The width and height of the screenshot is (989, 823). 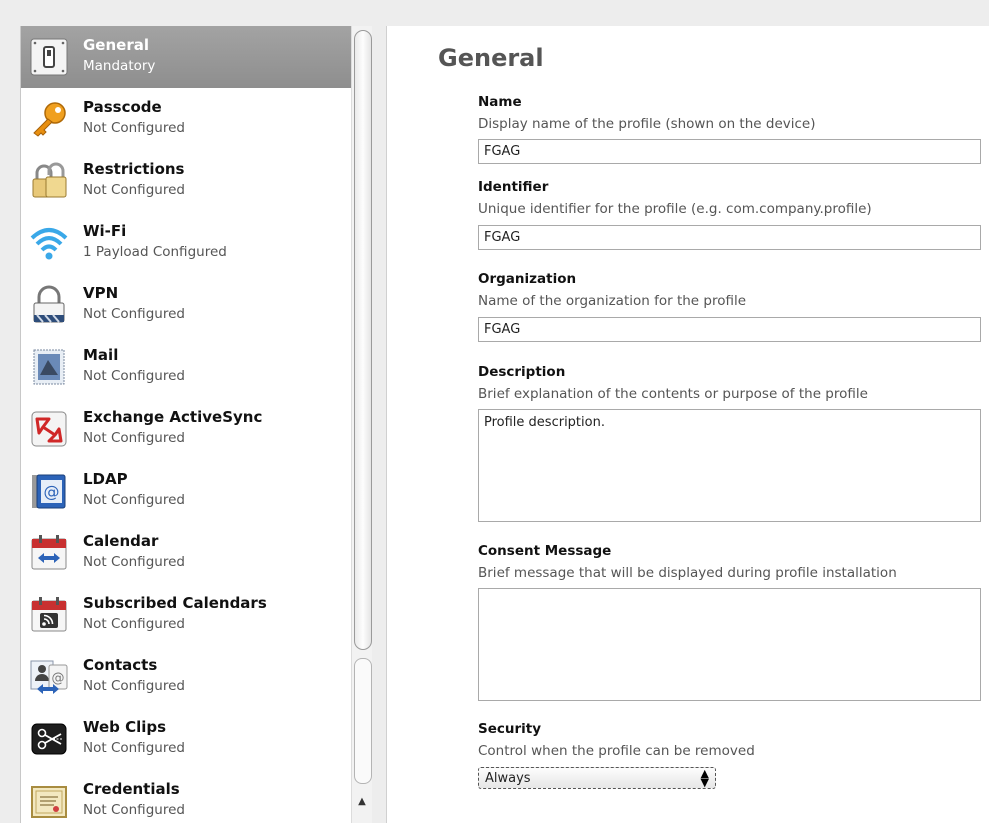 I want to click on sidebar-item-status: Mandatory, so click(x=119, y=66).